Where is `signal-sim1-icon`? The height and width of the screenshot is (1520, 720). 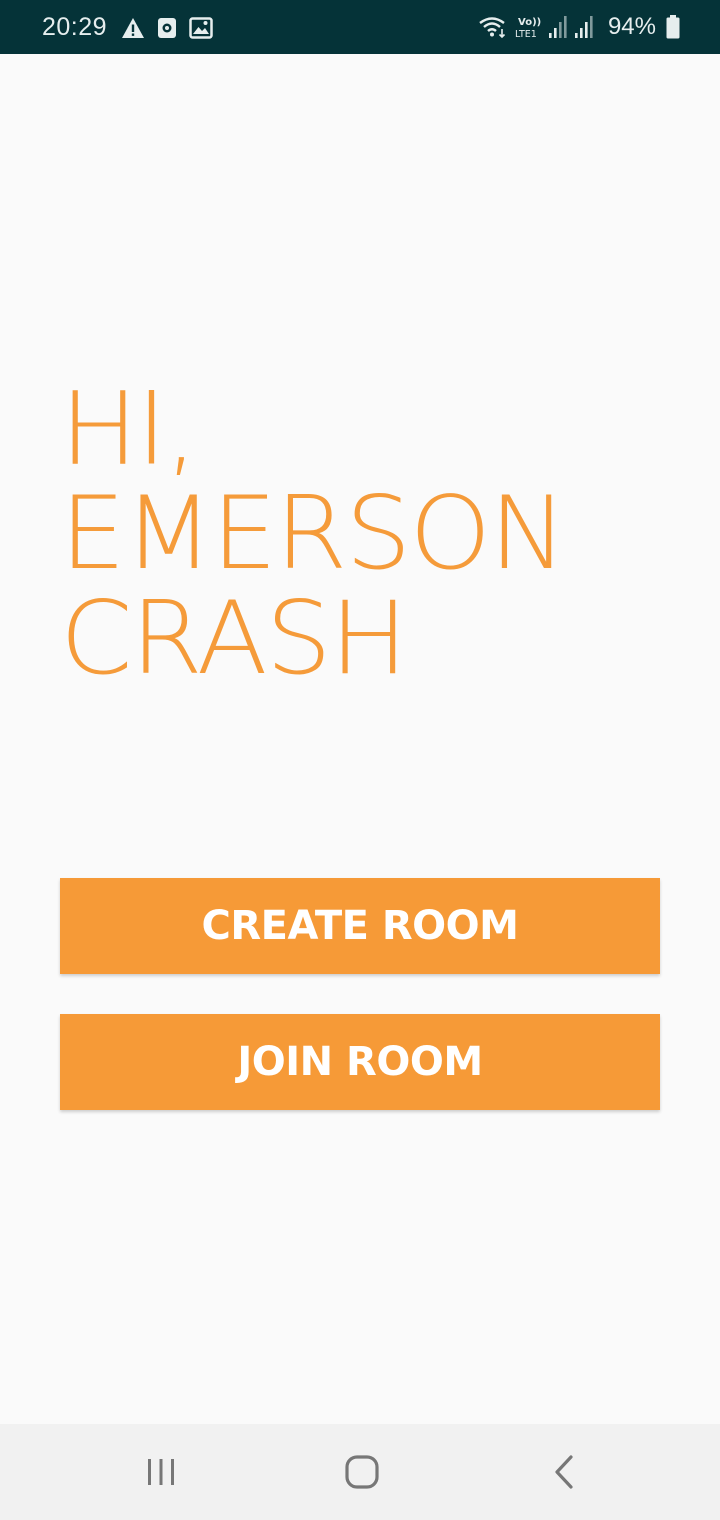 signal-sim1-icon is located at coordinates (558, 27).